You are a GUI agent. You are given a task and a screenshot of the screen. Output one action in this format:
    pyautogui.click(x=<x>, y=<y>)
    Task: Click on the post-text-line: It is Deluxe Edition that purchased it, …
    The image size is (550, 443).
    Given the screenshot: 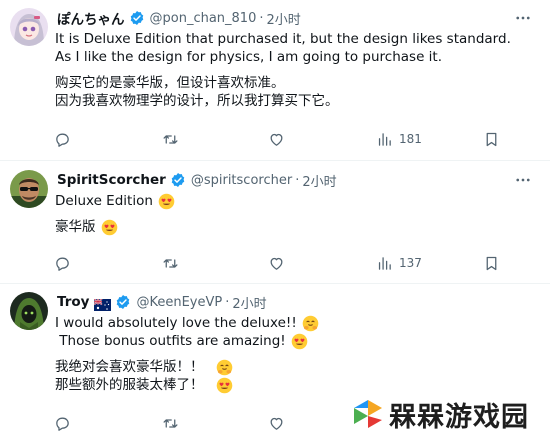 What is the action you would take?
    pyautogui.click(x=283, y=39)
    